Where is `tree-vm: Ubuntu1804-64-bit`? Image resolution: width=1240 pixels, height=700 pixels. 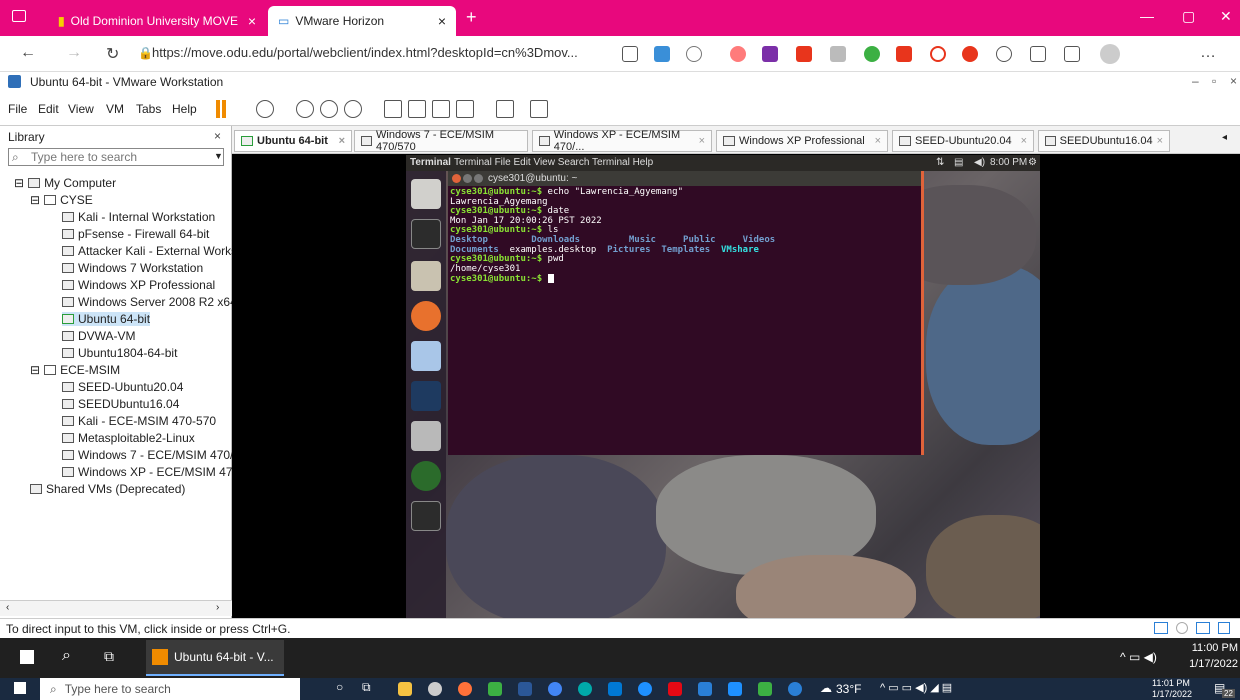
tree-vm: Ubuntu1804-64-bit is located at coordinates (119, 353).